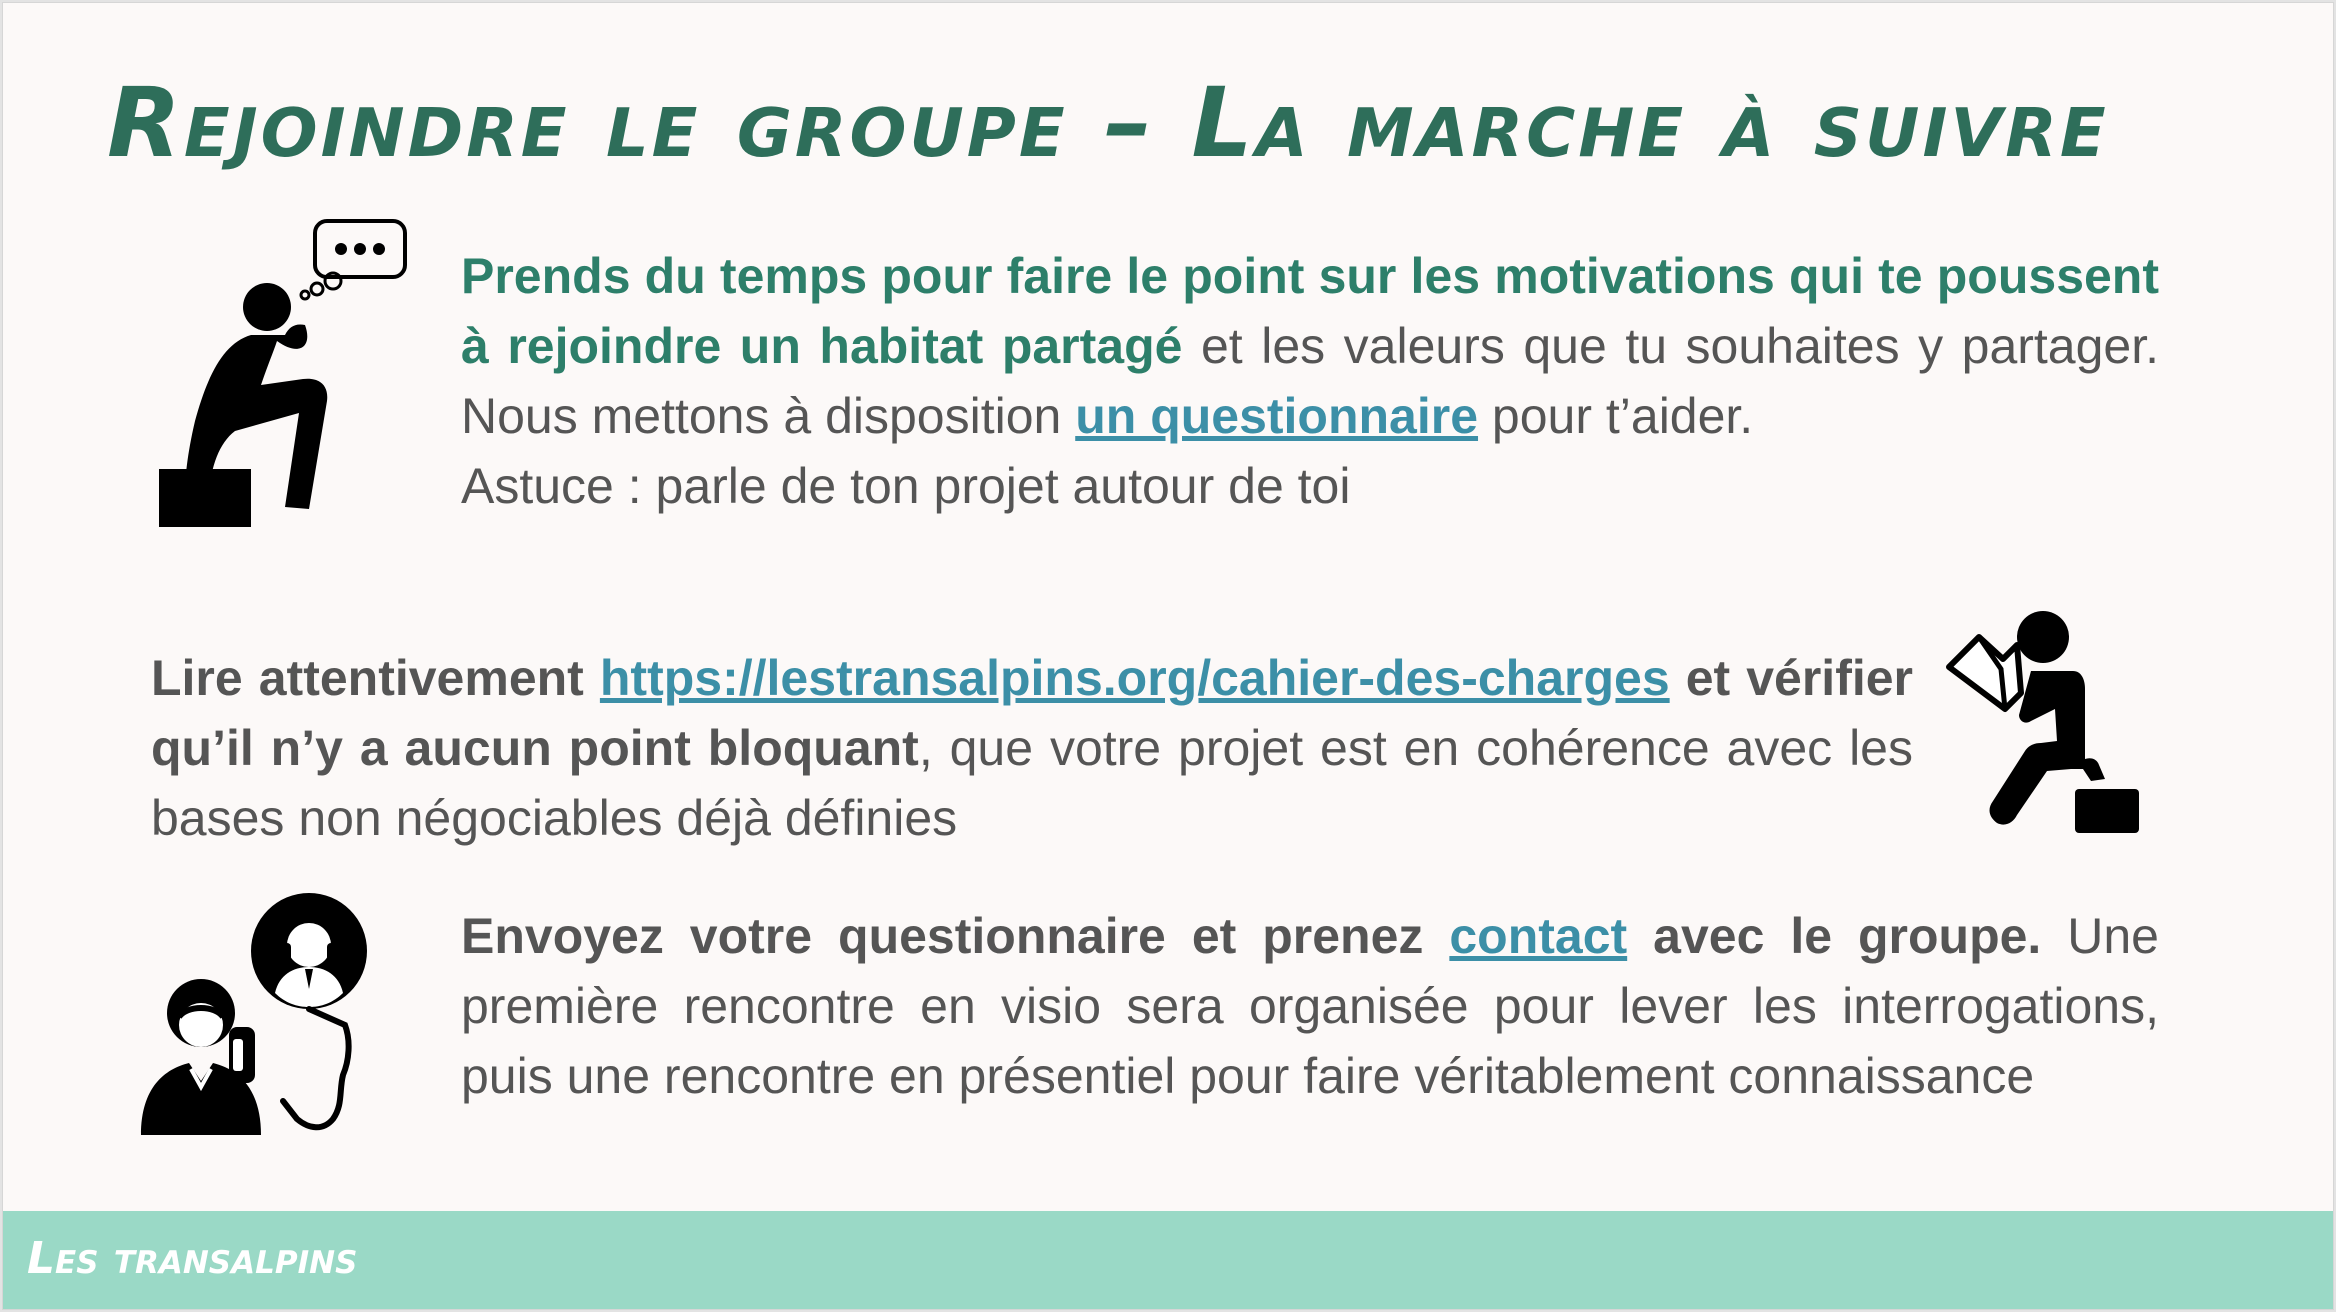 This screenshot has height=1312, width=2336. I want to click on reading-person-icon, so click(2042, 722).